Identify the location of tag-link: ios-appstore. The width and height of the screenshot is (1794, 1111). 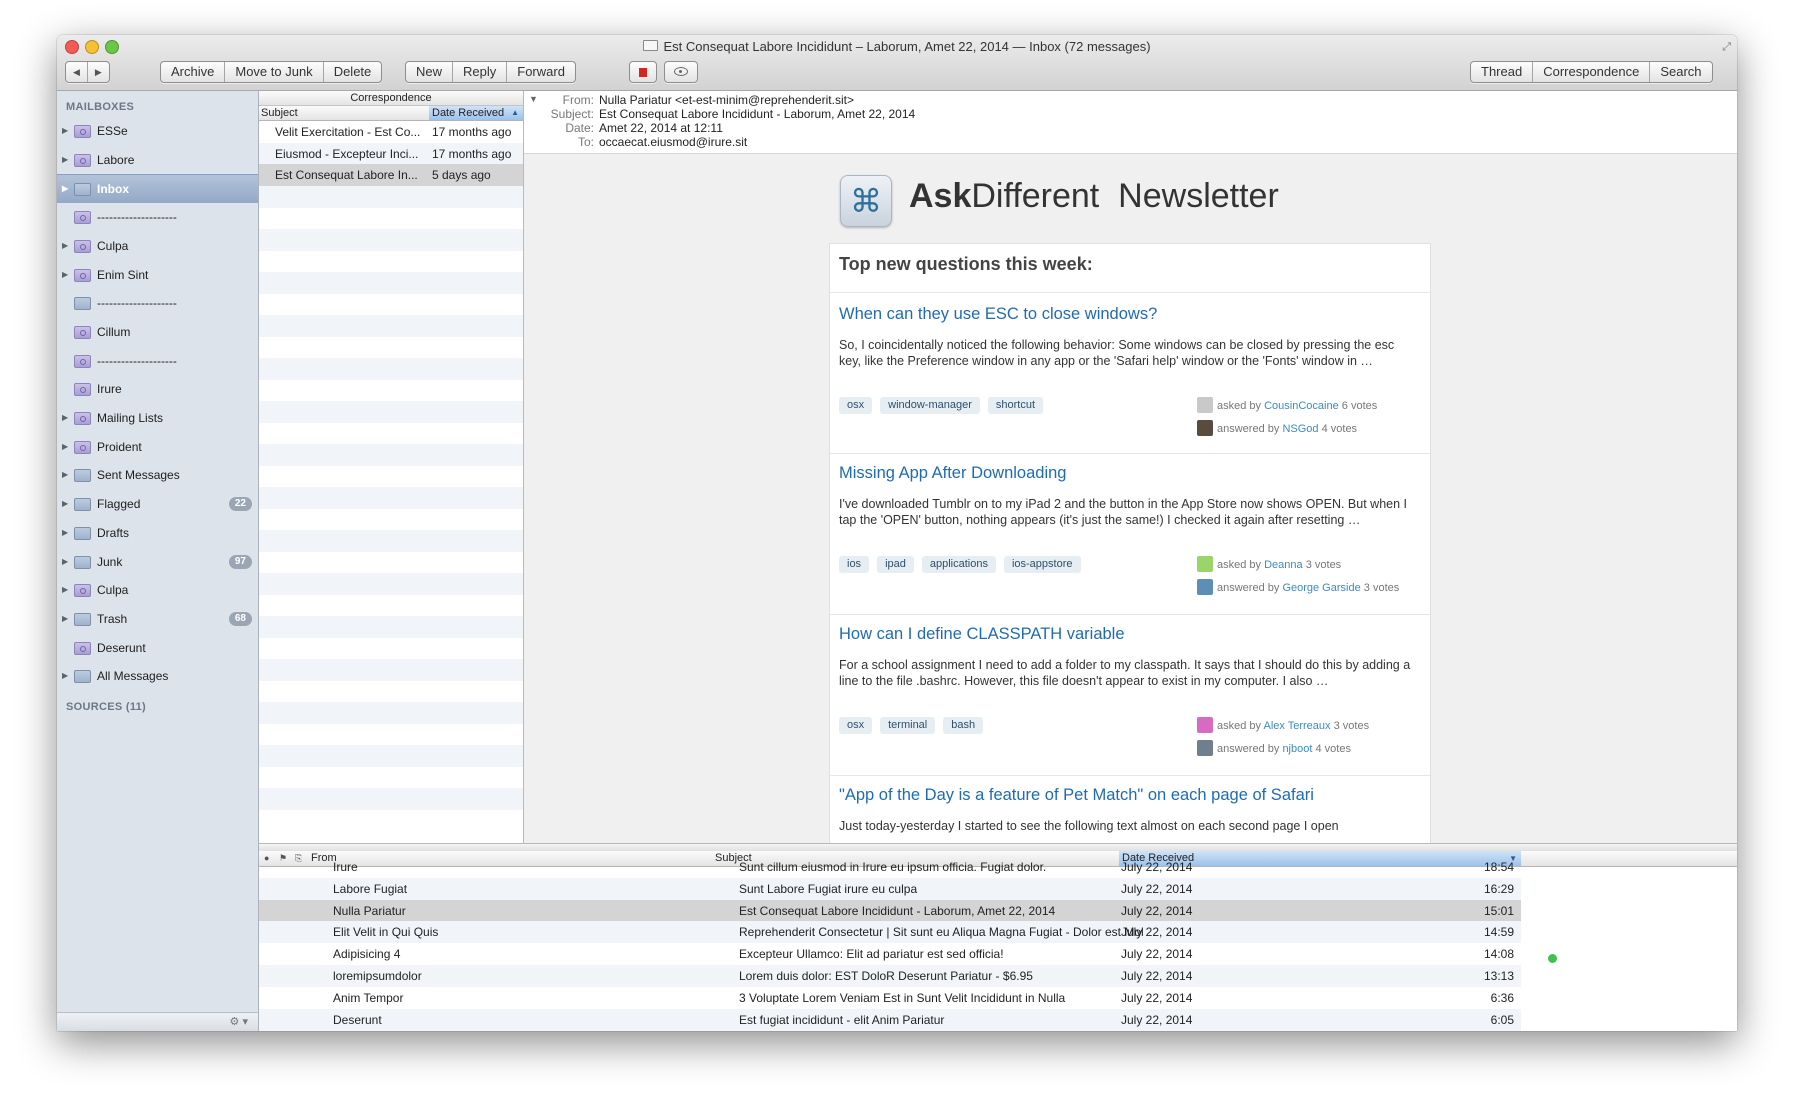
(1042, 564).